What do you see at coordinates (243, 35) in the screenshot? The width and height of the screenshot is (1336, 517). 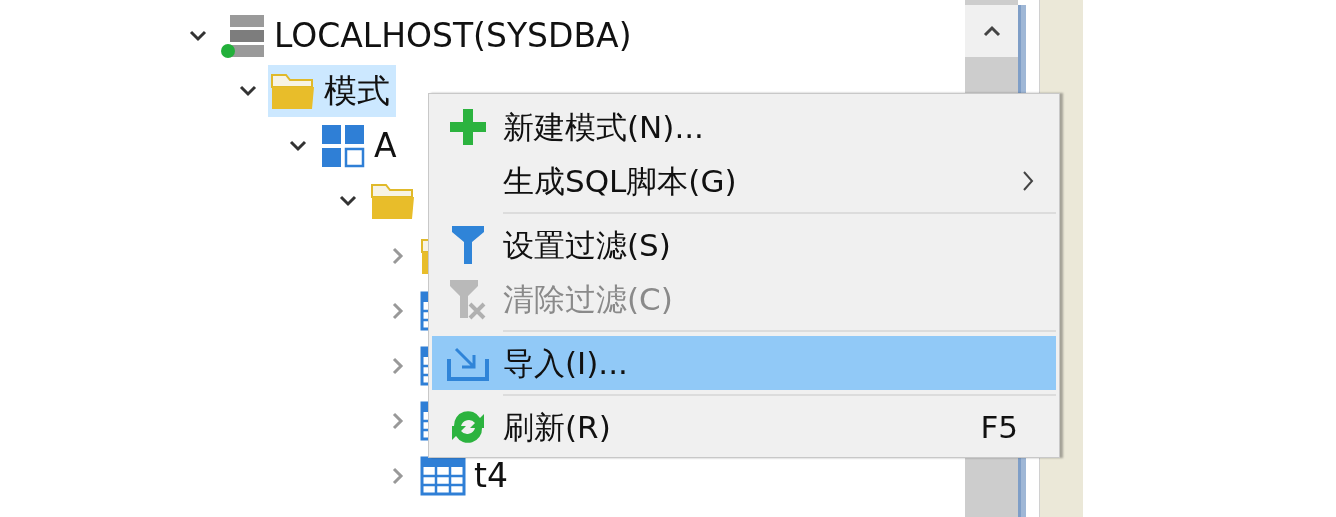 I see `server-icon` at bounding box center [243, 35].